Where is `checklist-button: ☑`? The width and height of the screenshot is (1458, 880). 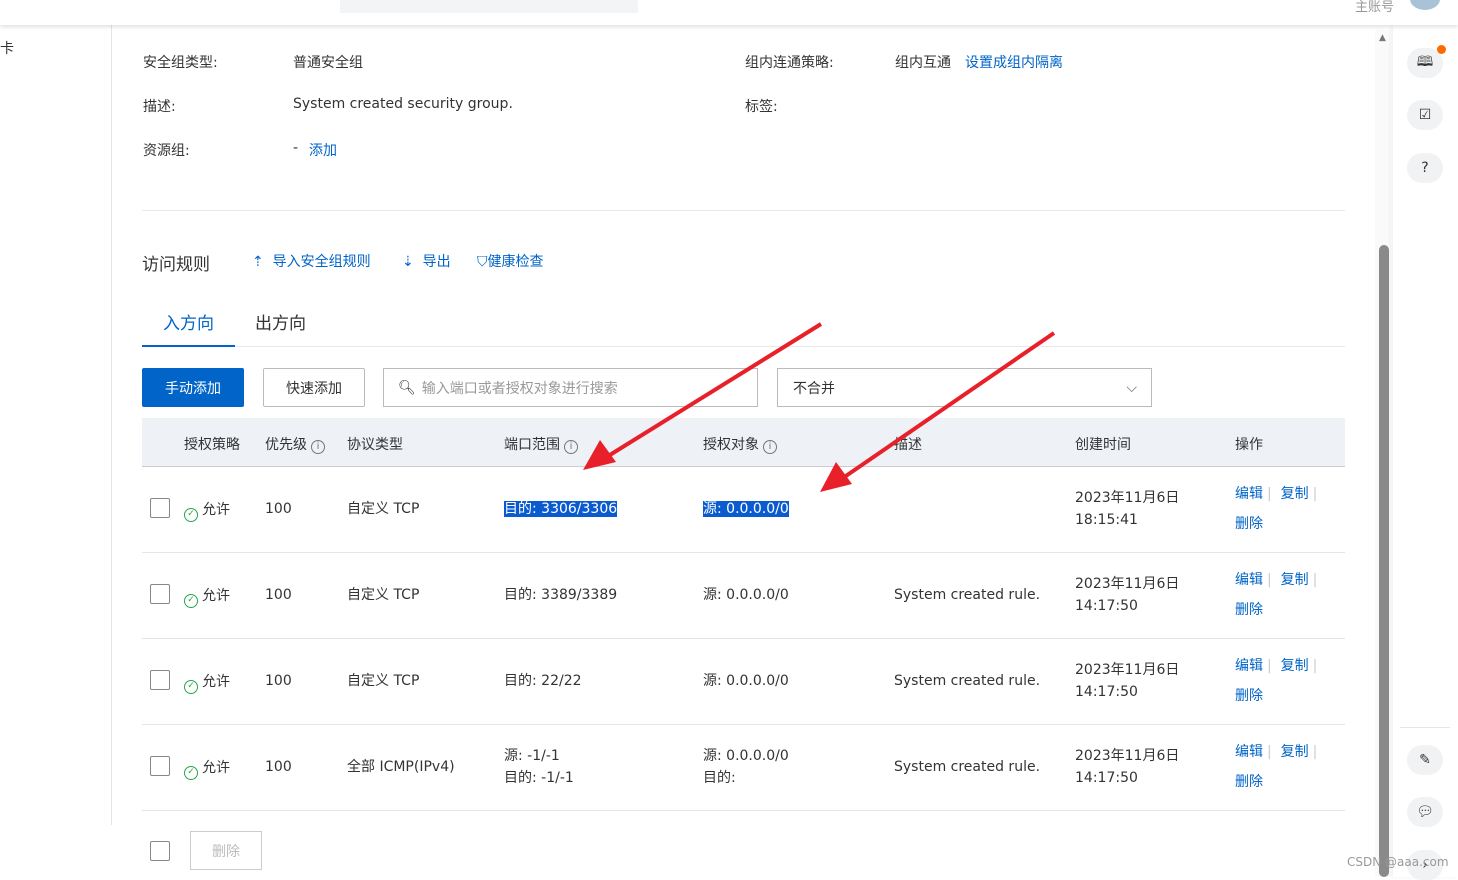 checklist-button: ☑ is located at coordinates (1425, 115).